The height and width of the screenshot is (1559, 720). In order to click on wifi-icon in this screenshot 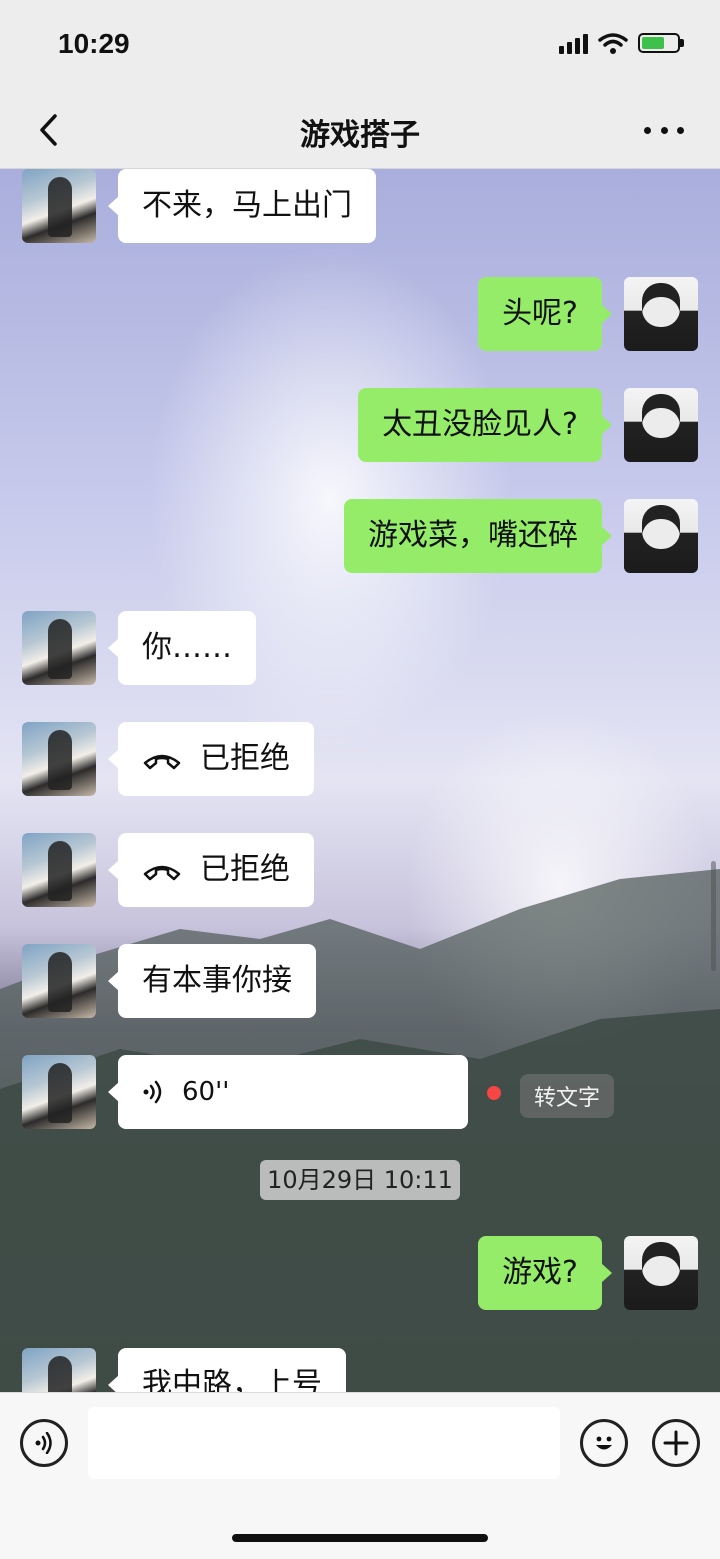, I will do `click(613, 43)`.